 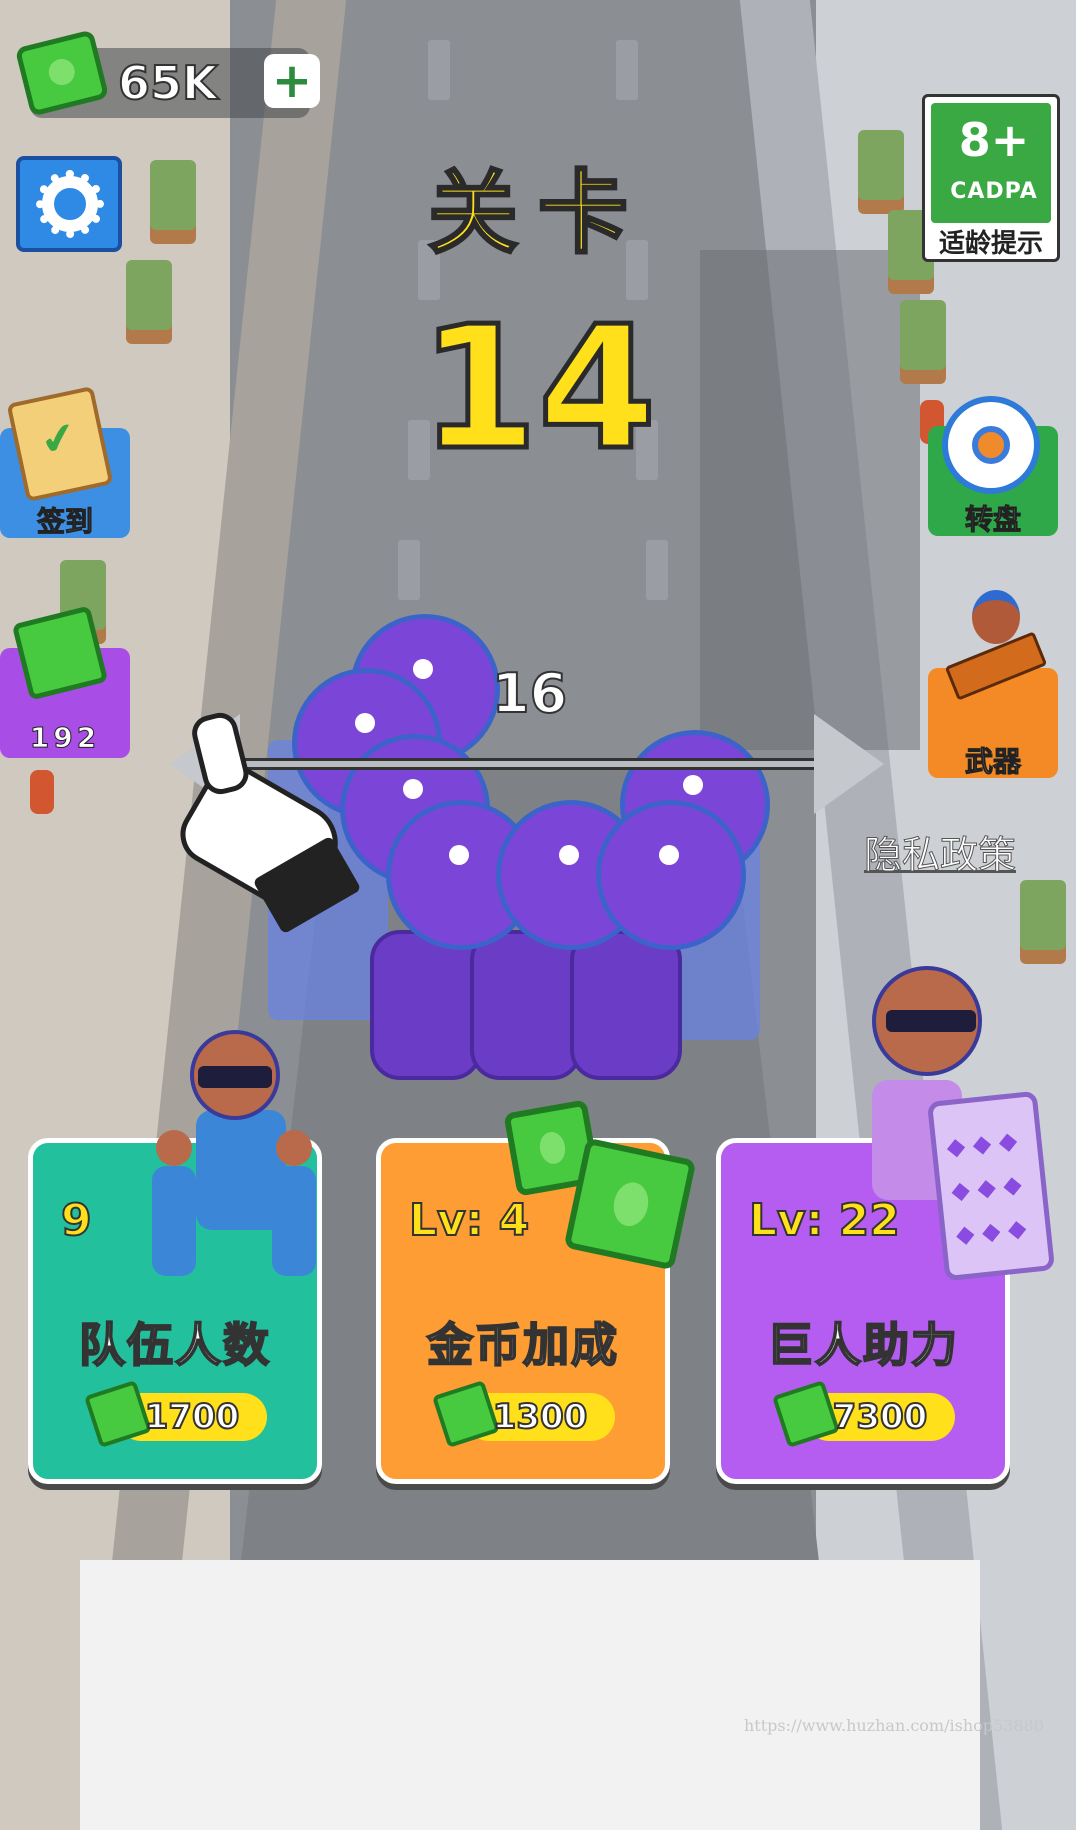 What do you see at coordinates (939, 851) in the screenshot?
I see `privacy-policy-link: 隐私政策` at bounding box center [939, 851].